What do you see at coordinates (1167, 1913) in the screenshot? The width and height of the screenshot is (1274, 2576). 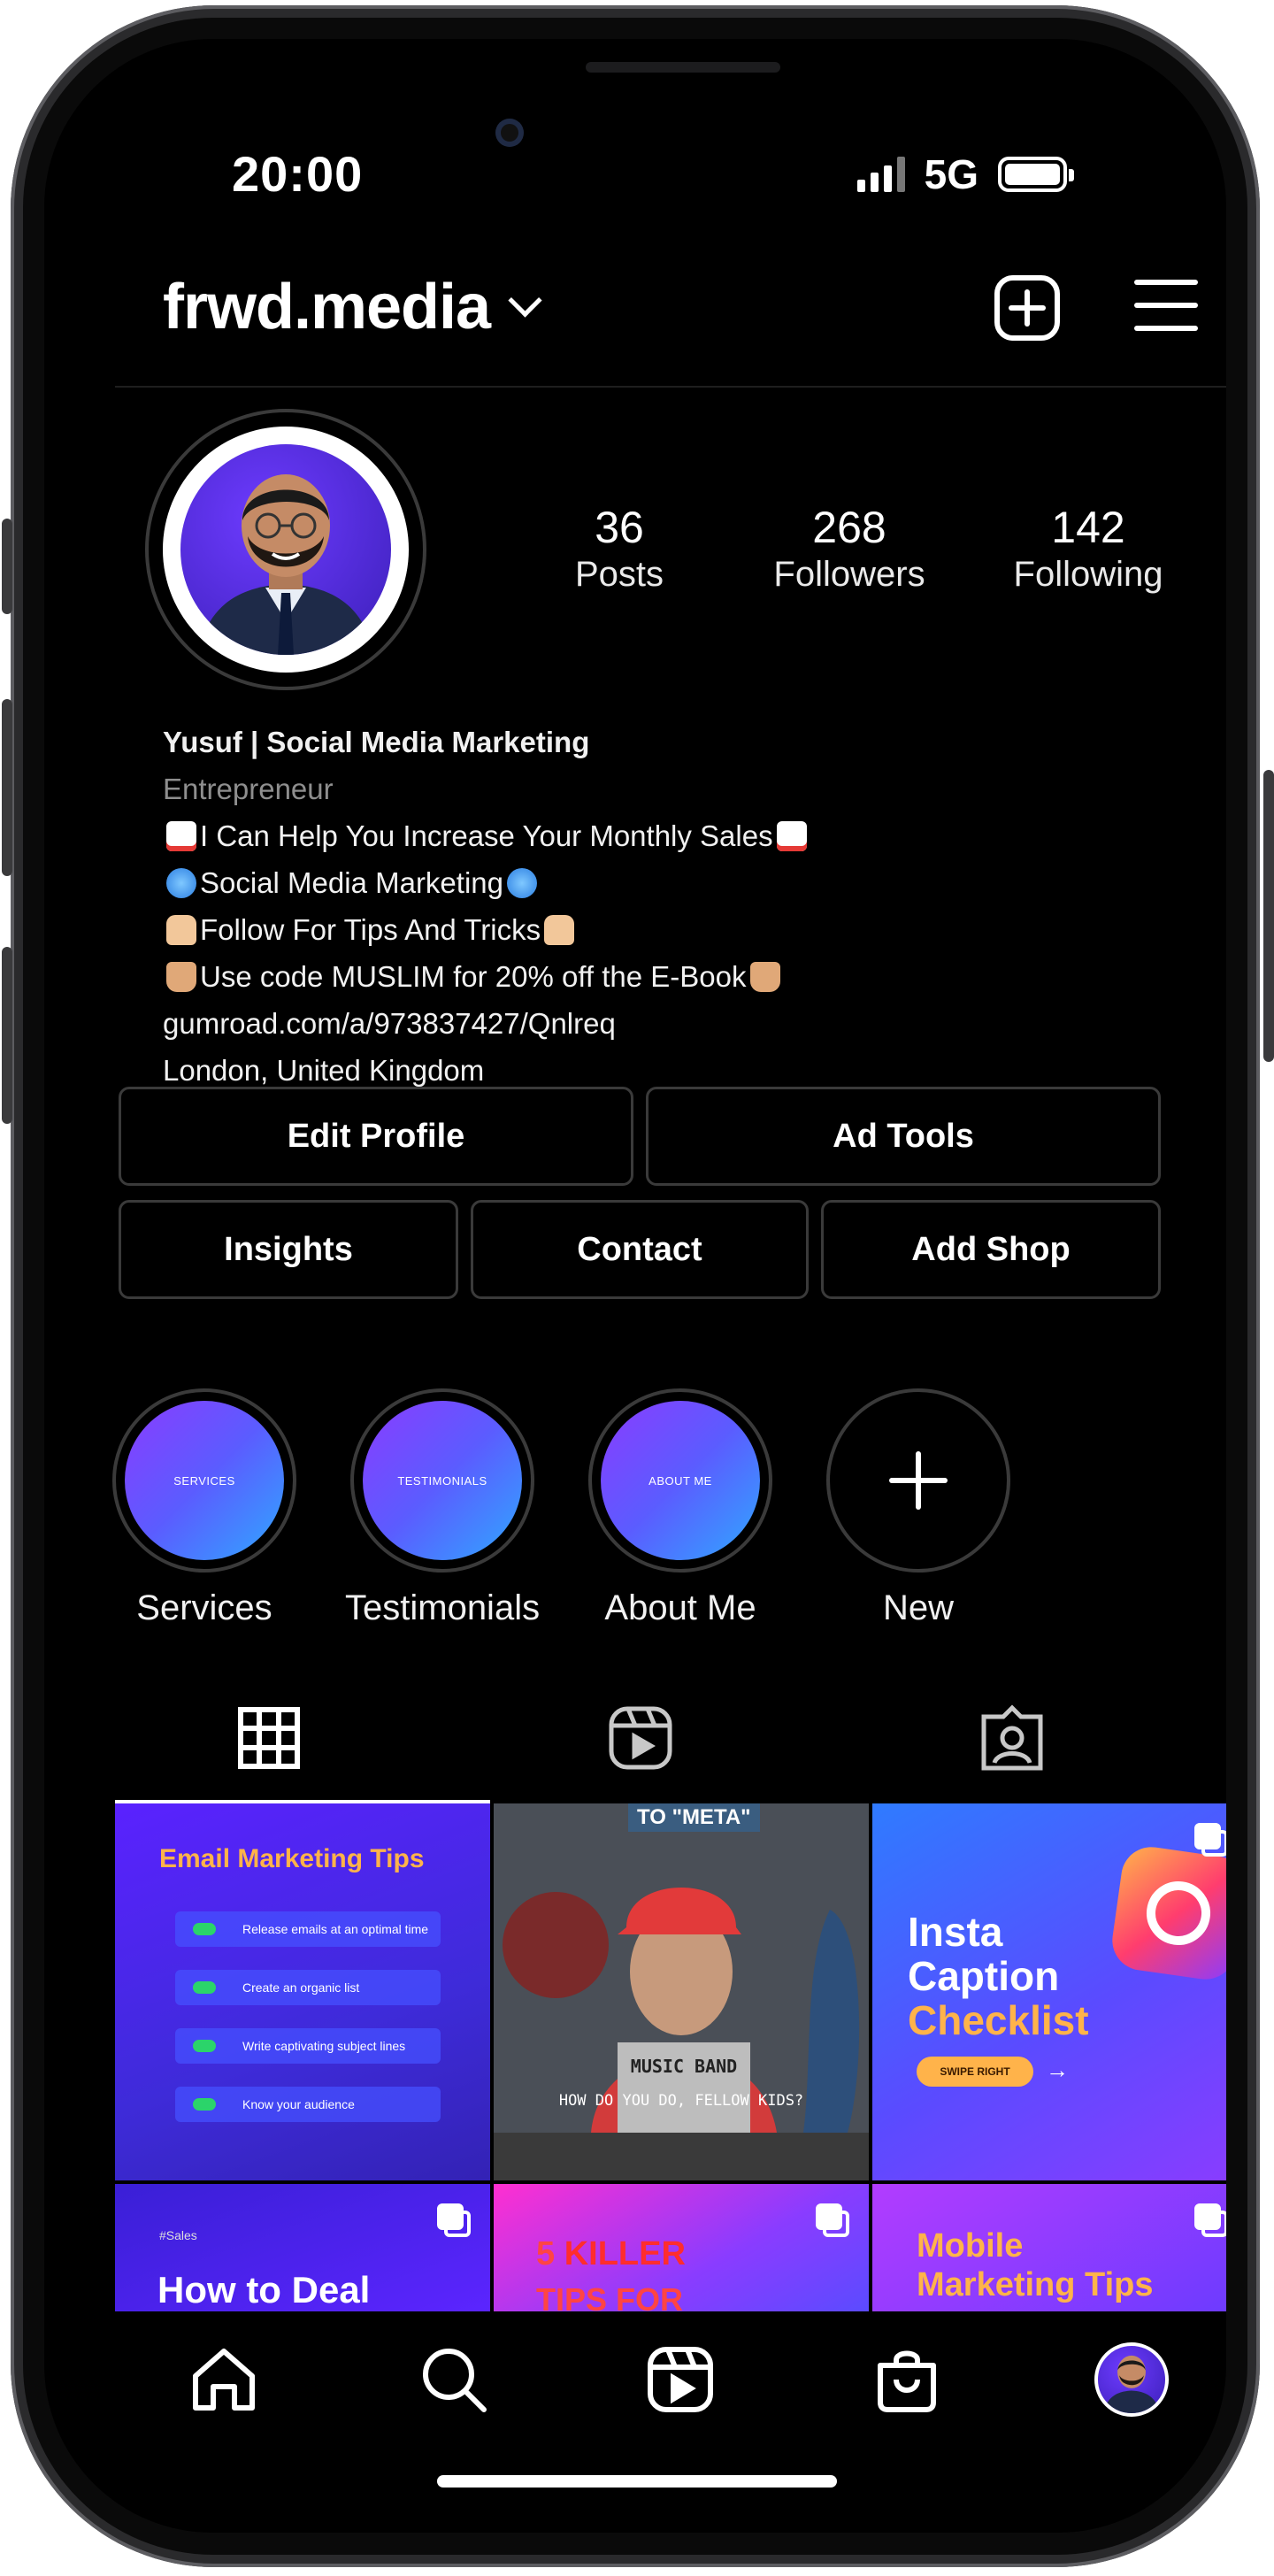 I see `instagram-logo-icon` at bounding box center [1167, 1913].